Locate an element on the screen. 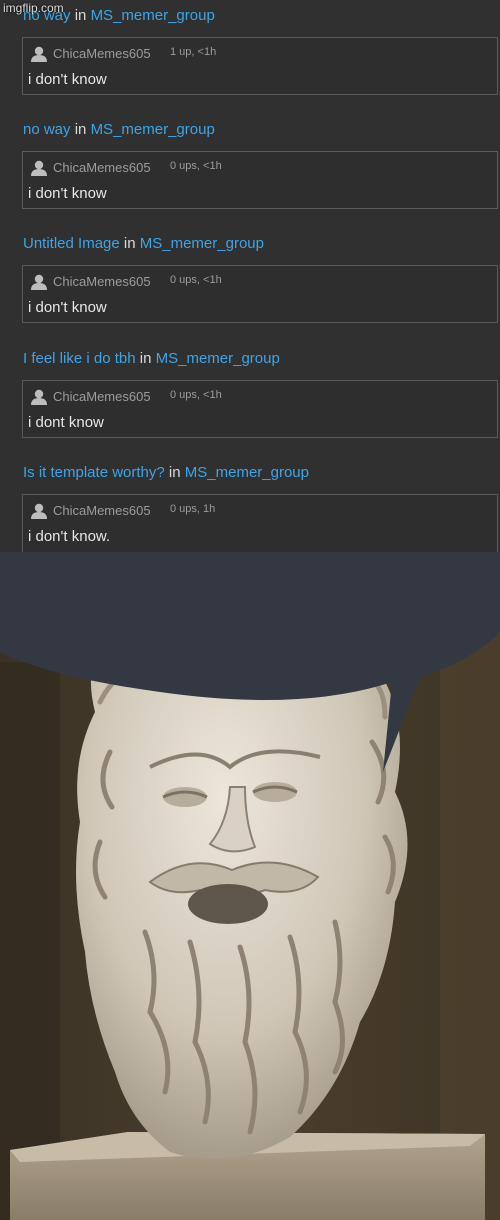 The image size is (500, 1220). comment-text: i don't know. is located at coordinates (69, 536).